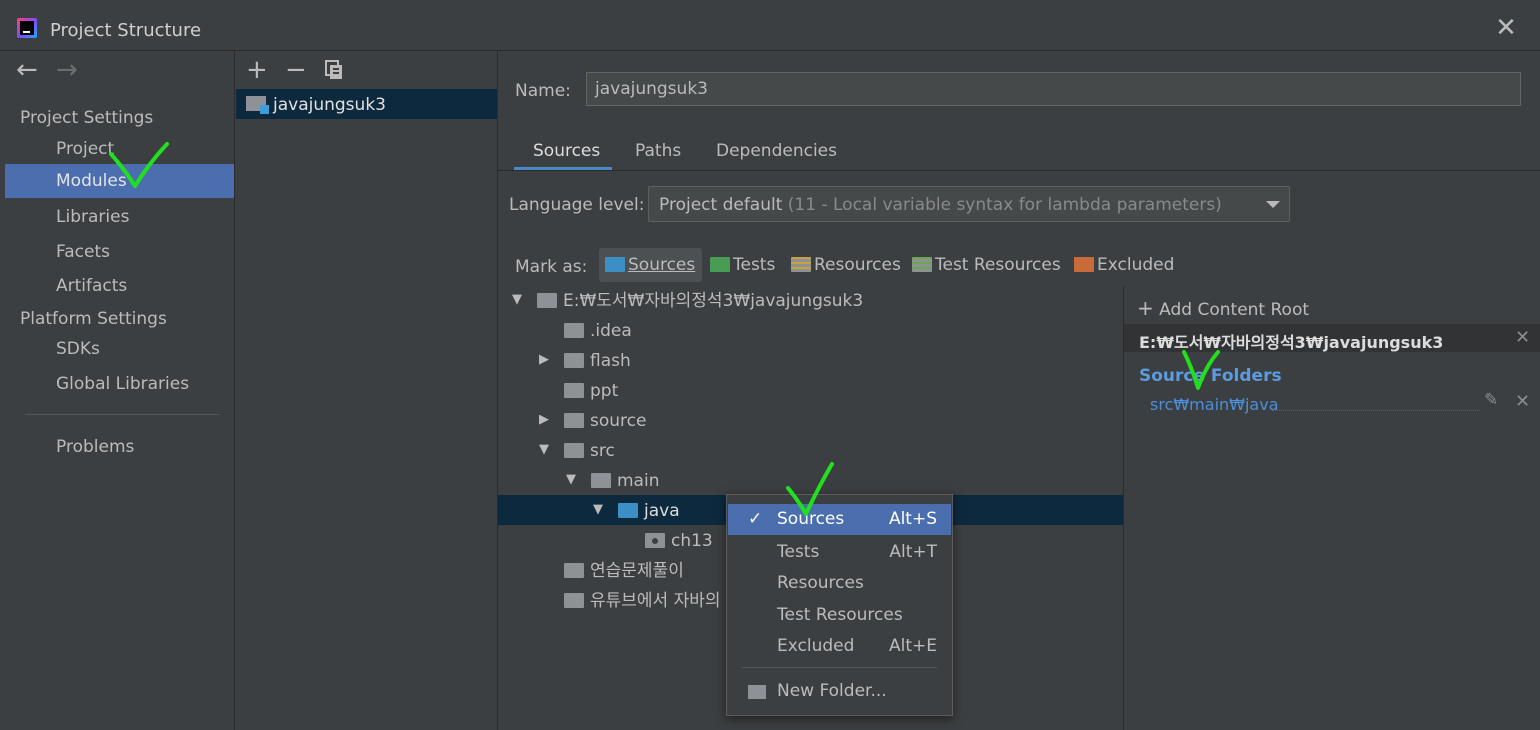 The image size is (1540, 730). I want to click on window-title: Project Structure, so click(126, 30).